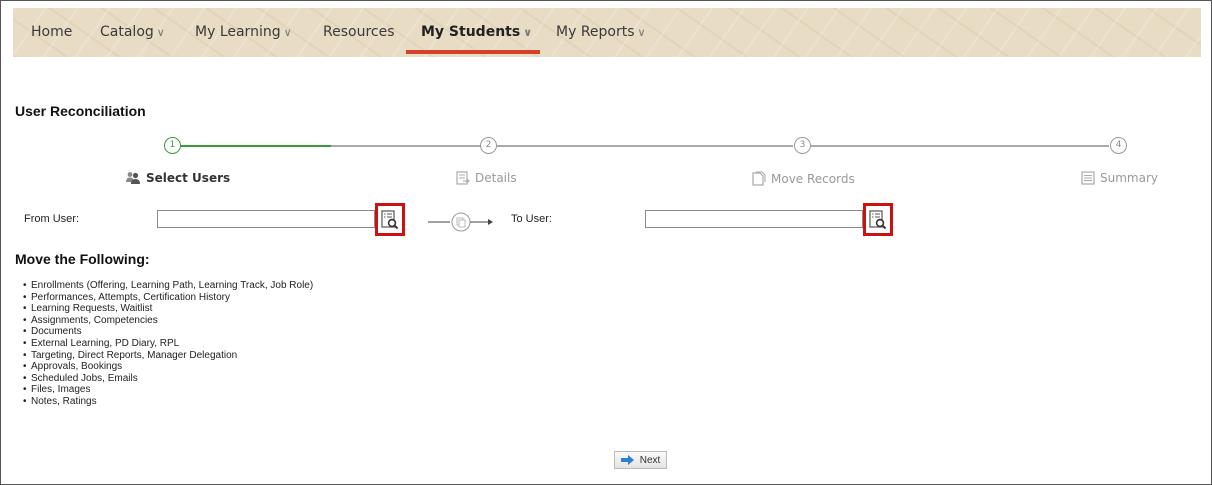  I want to click on list-item: Documents, so click(168, 332).